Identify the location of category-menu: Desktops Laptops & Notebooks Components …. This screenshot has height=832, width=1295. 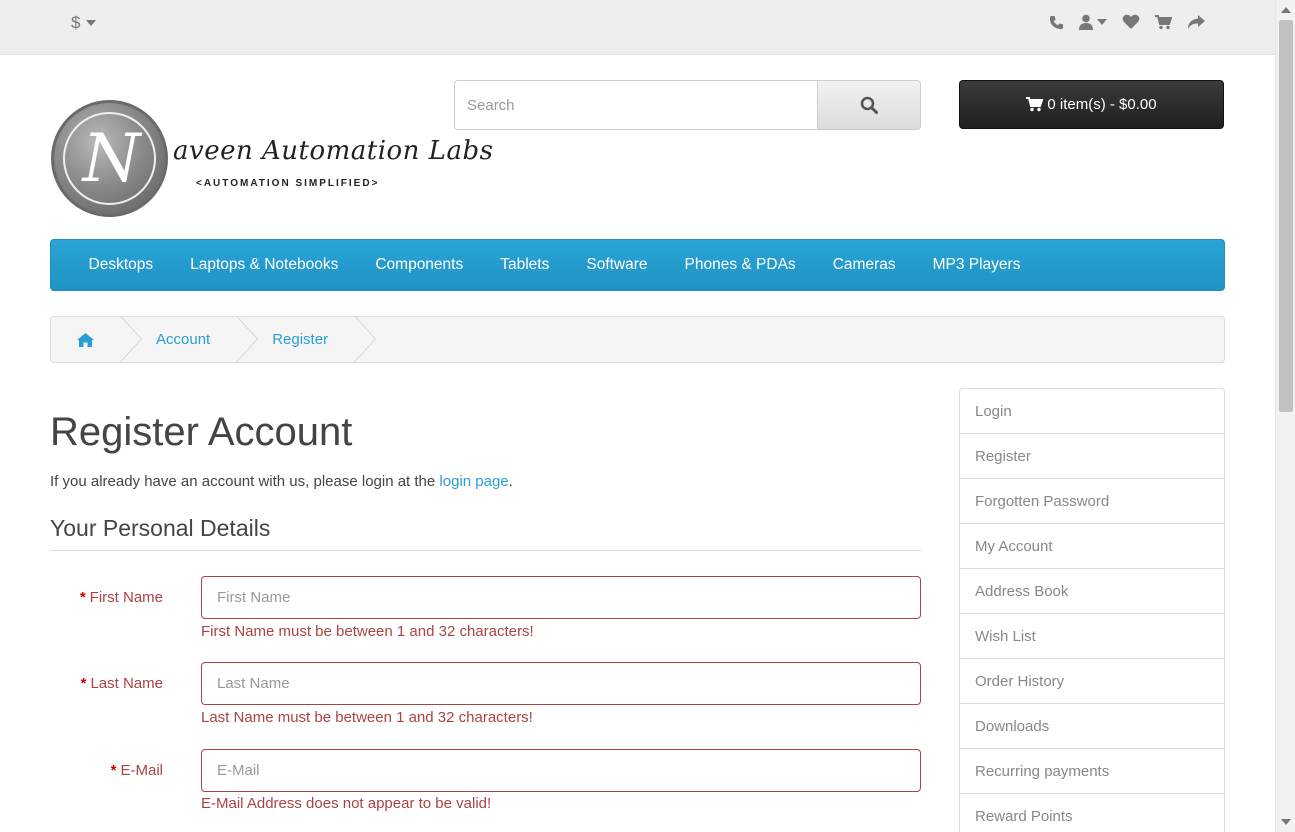
(637, 265).